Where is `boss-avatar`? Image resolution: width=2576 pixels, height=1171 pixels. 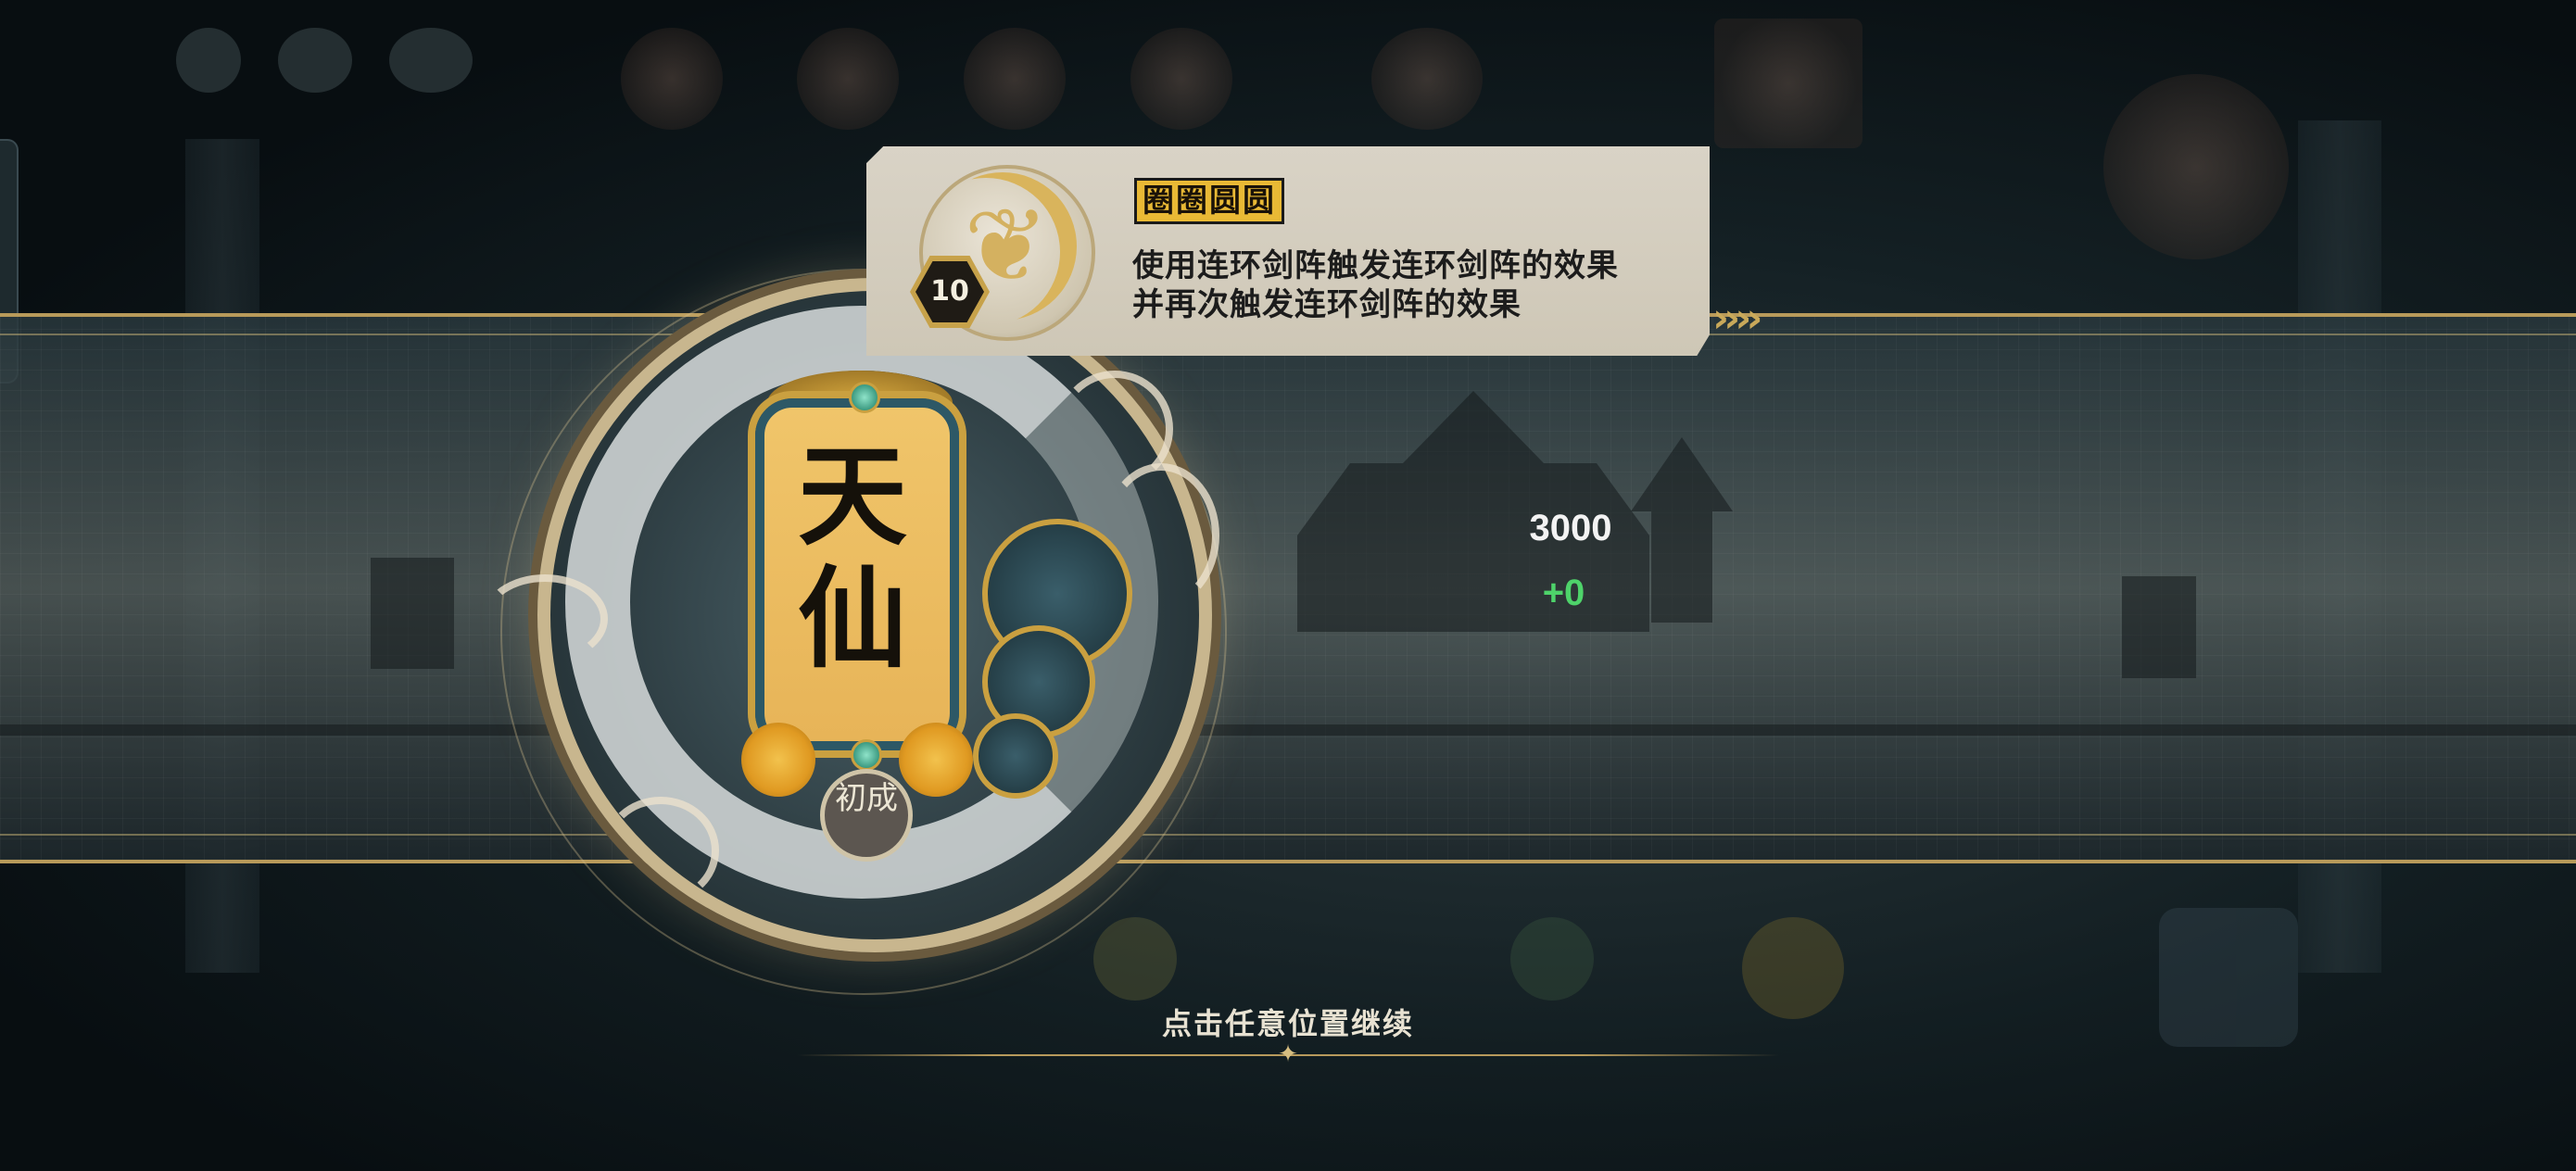
boss-avatar is located at coordinates (1788, 84).